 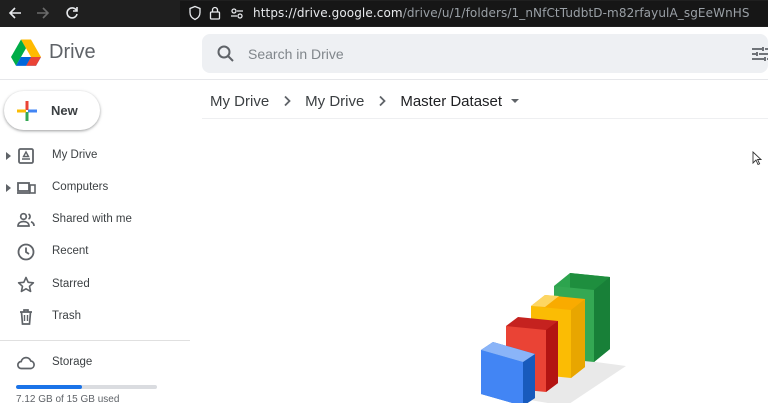 I want to click on sidebar-item-label: Starred, so click(x=71, y=284).